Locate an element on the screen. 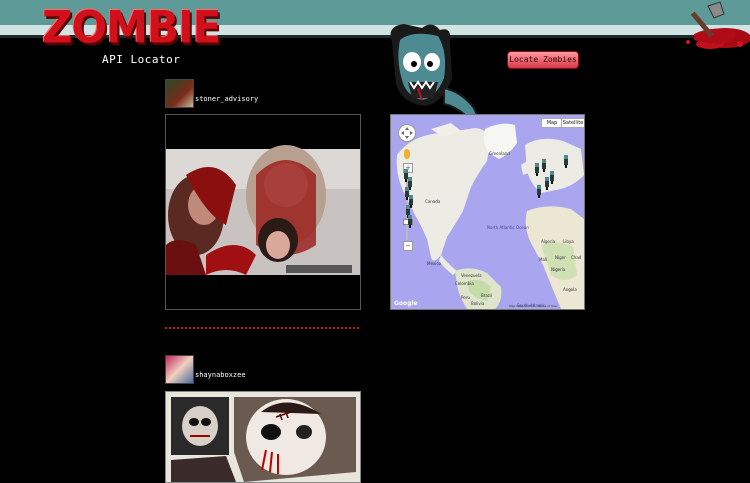 This screenshot has width=750, height=483. map-type-map-button: Map is located at coordinates (552, 123).